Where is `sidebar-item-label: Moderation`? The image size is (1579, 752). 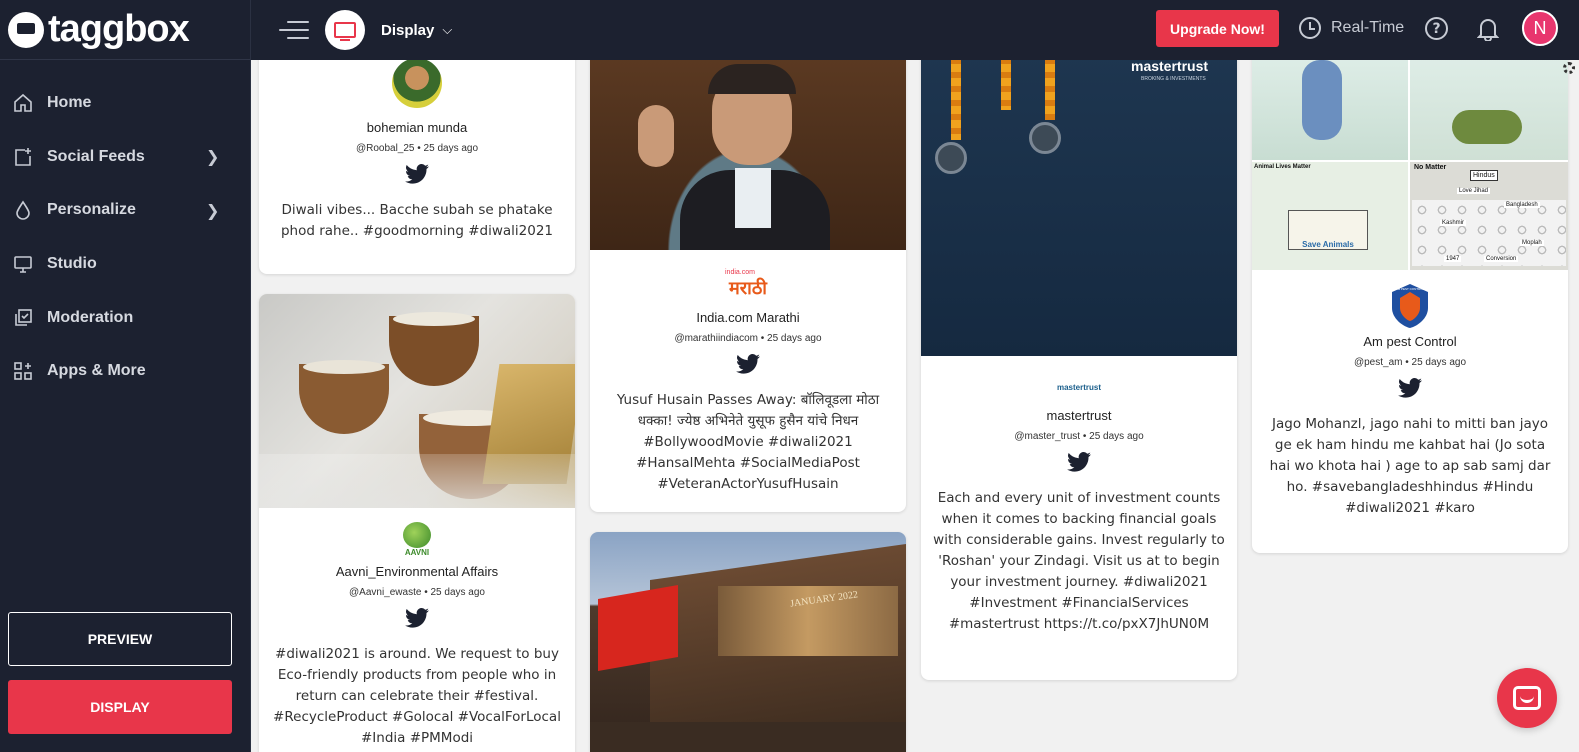 sidebar-item-label: Moderation is located at coordinates (90, 317).